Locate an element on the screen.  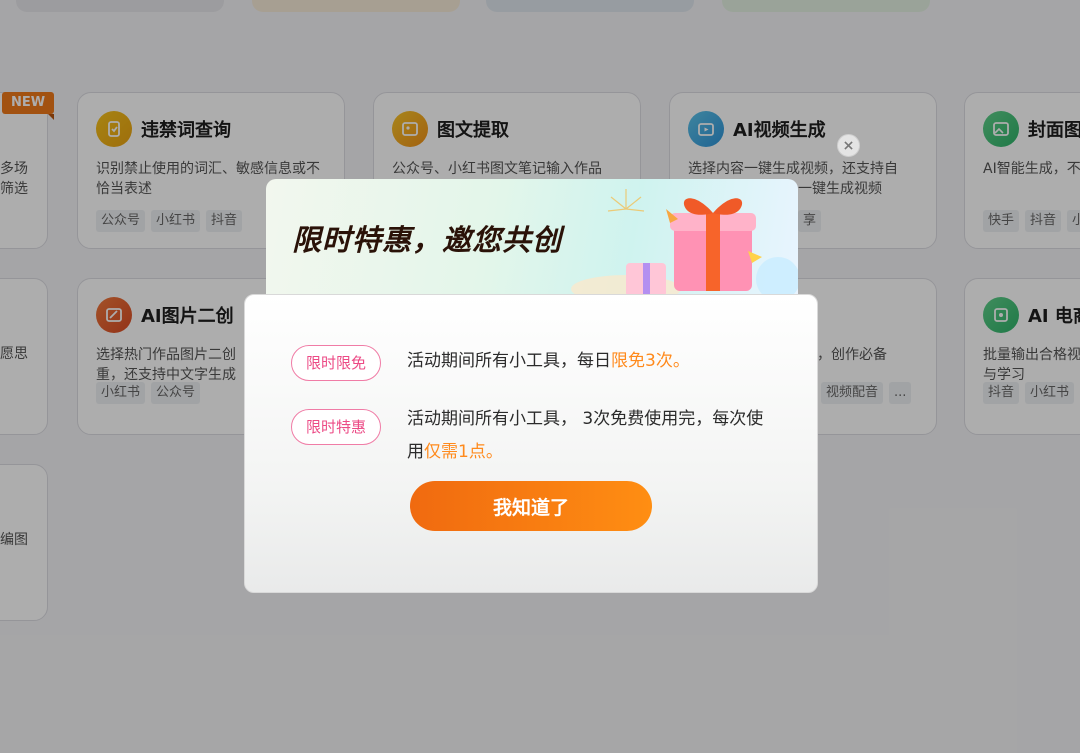
promo-row-text: 活动期间所有小工具，每日限免3次。 is located at coordinates (592, 363).